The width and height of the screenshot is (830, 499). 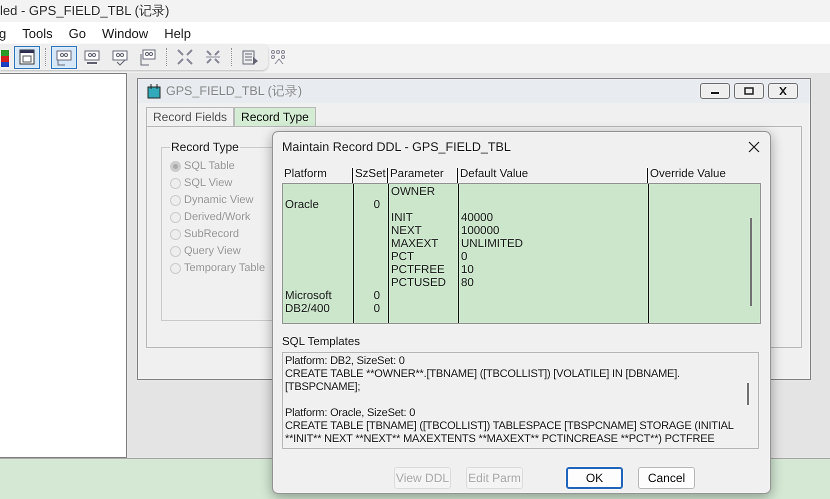 What do you see at coordinates (413, 192) in the screenshot?
I see `table-cell: OWNER` at bounding box center [413, 192].